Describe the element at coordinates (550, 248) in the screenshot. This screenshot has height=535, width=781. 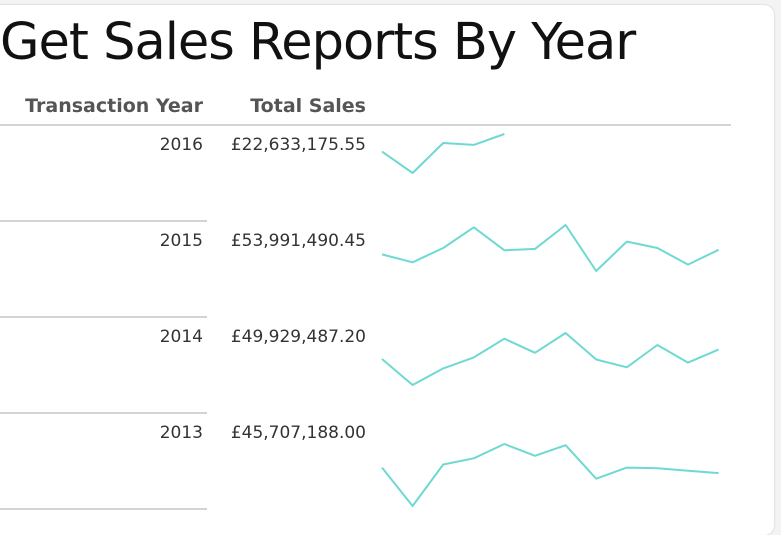
I see `sales-trend-sparkline-2015` at that location.